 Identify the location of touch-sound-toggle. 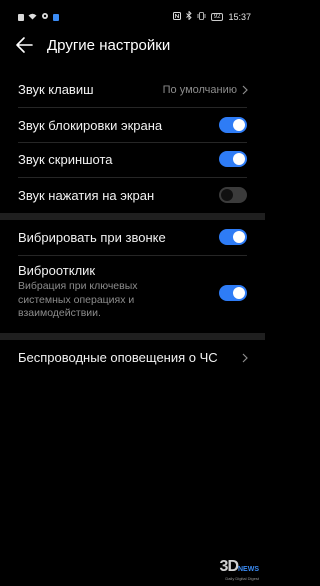
(233, 195).